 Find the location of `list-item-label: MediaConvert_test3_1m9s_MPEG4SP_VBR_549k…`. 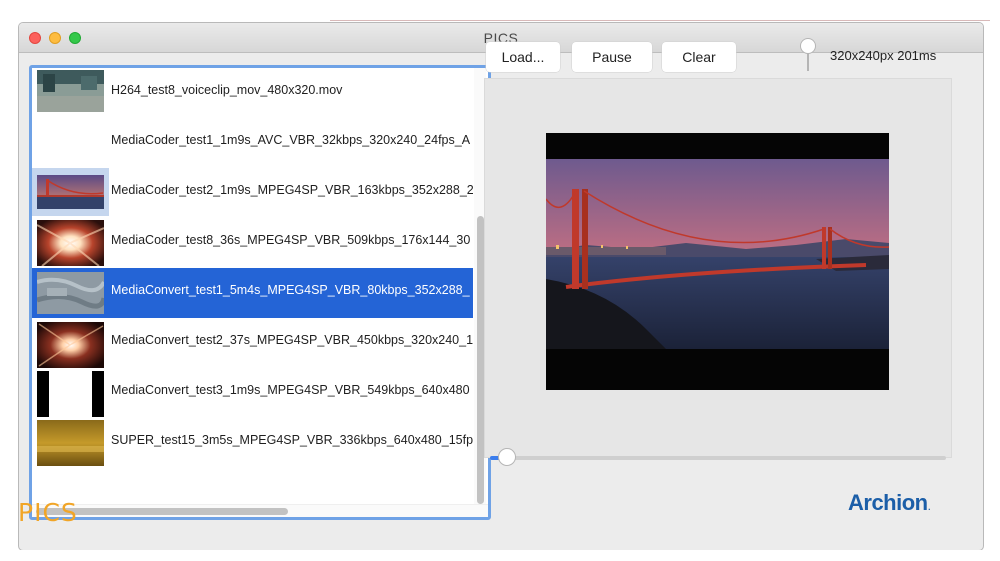

list-item-label: MediaConvert_test3_1m9s_MPEG4SP_VBR_549k… is located at coordinates (290, 390).